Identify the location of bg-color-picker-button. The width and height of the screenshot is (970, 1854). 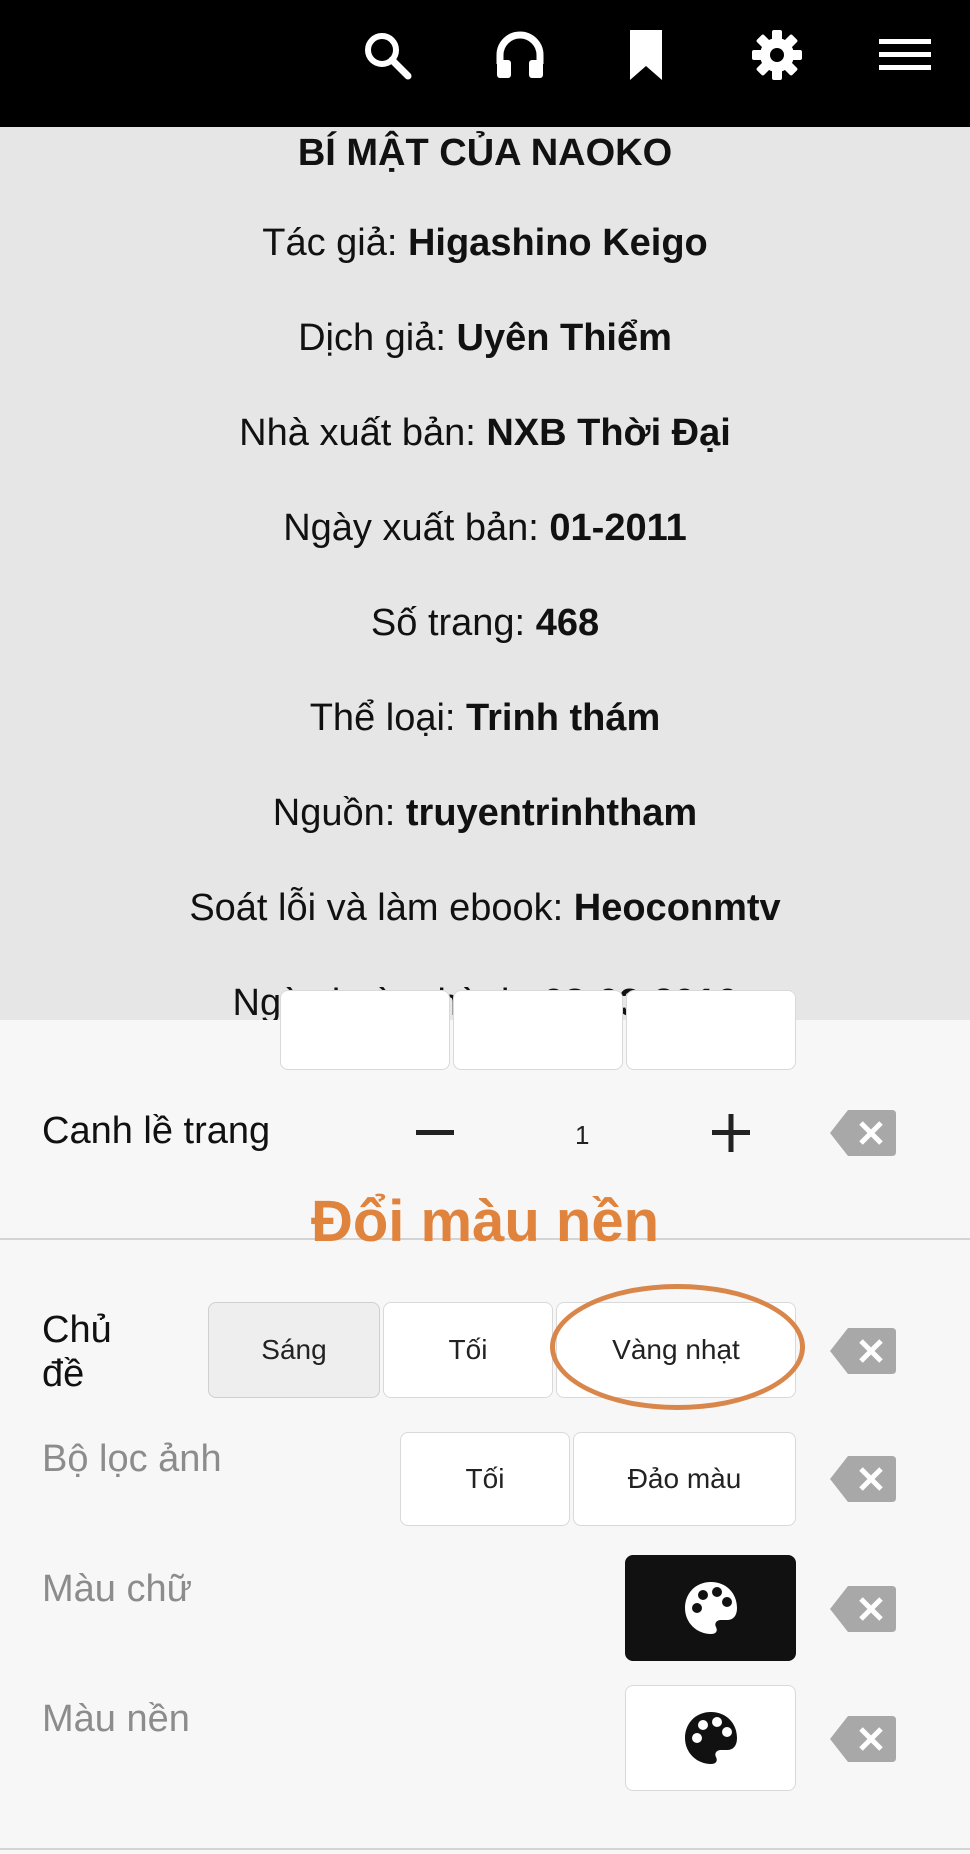
(710, 1738).